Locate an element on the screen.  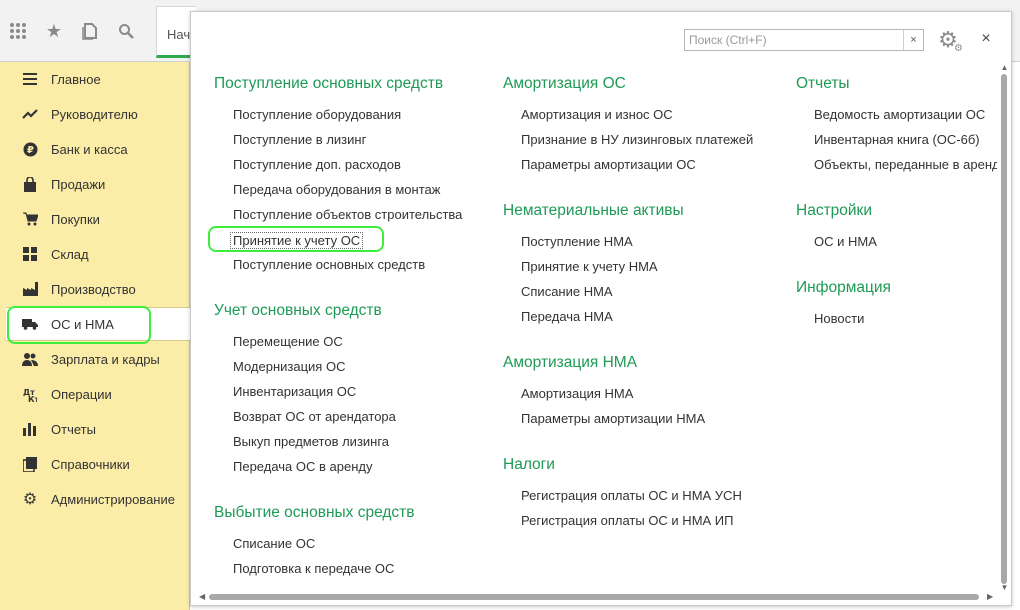
menu-link: Модернизация ОС is located at coordinates (289, 366).